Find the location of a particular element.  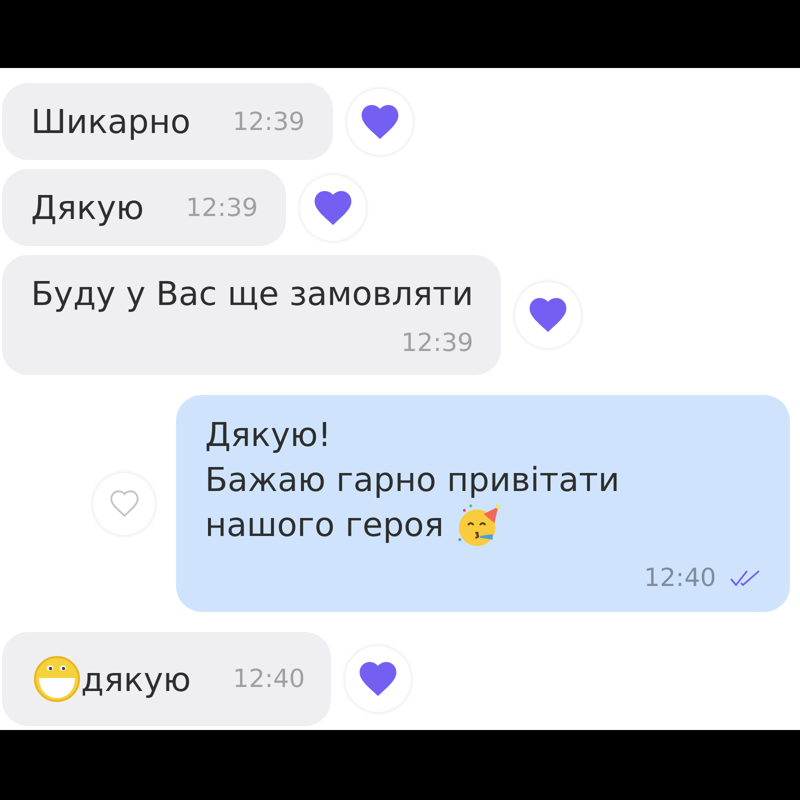

message-text: нашого героя is located at coordinates (324, 524).